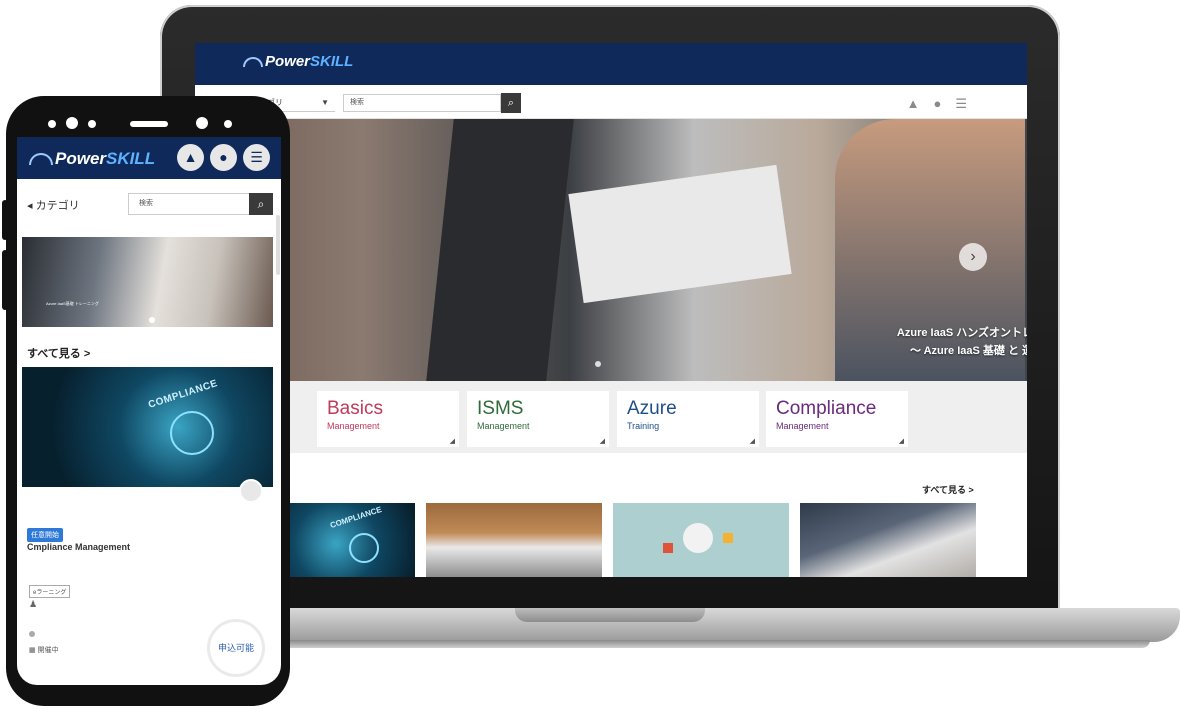 This screenshot has height=709, width=1181. Describe the element at coordinates (611, 64) in the screenshot. I see `laptop-header: Power SKILL` at that location.